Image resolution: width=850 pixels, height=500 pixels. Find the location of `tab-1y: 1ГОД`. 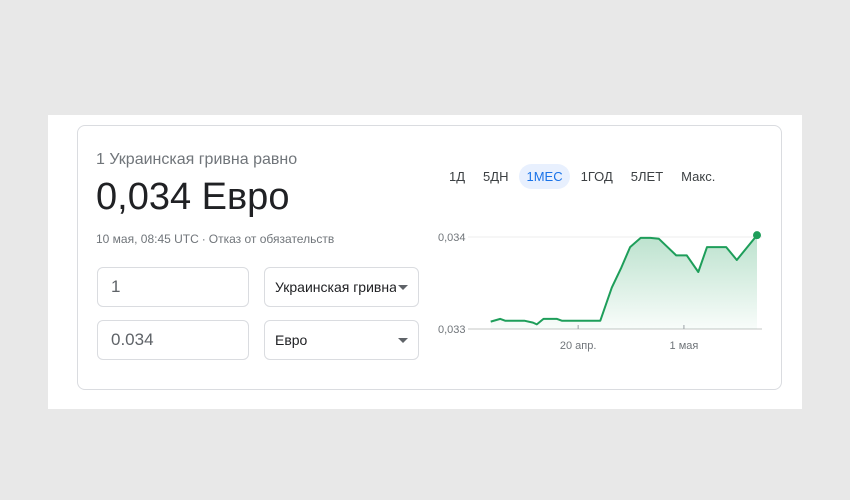

tab-1y: 1ГОД is located at coordinates (597, 176).